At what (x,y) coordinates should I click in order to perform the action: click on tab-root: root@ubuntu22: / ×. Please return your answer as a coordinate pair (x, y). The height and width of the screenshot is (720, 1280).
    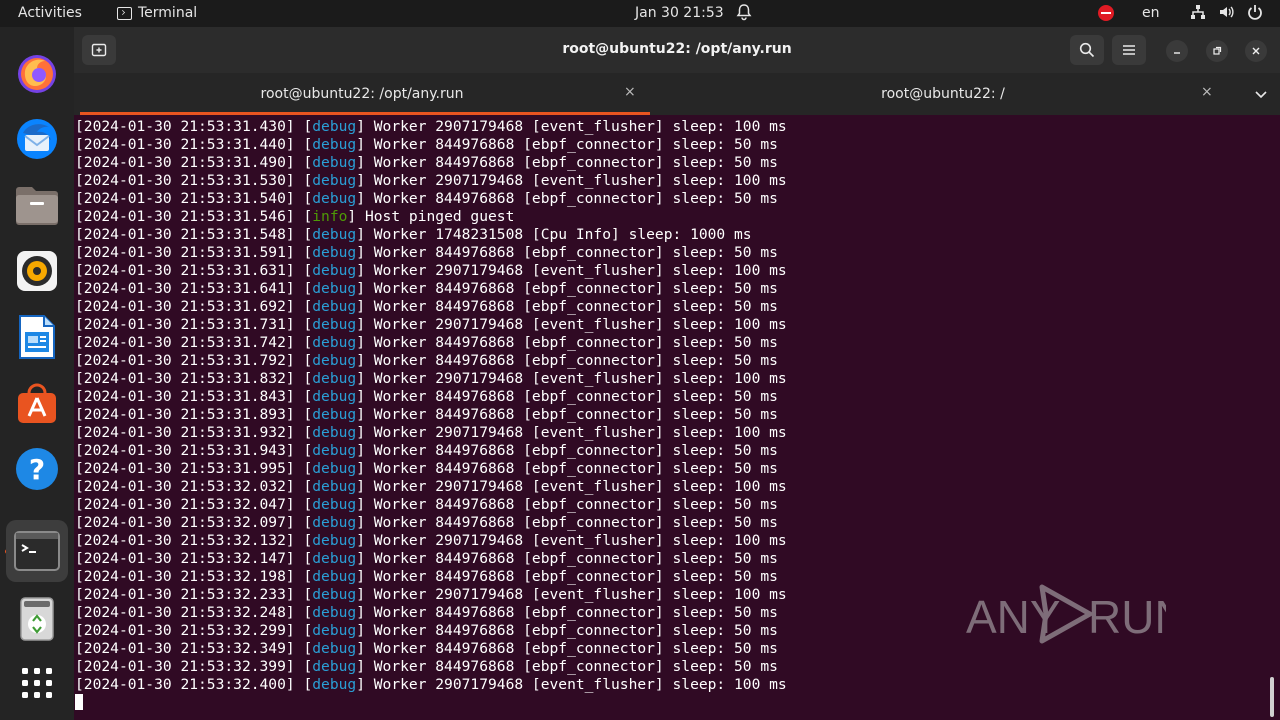
    Looking at the image, I should click on (943, 94).